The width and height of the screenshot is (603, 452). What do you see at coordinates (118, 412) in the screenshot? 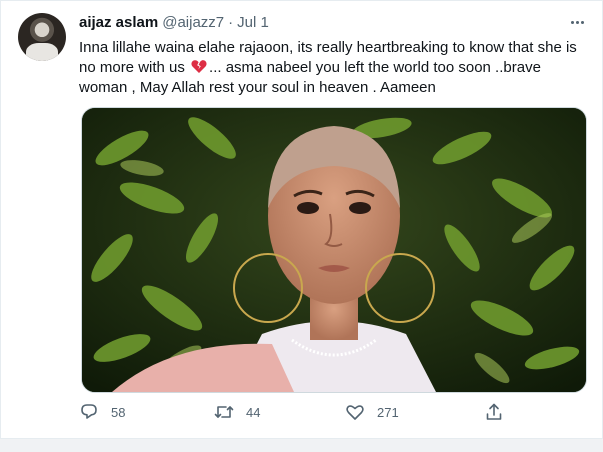
I see `reply-count: 58` at bounding box center [118, 412].